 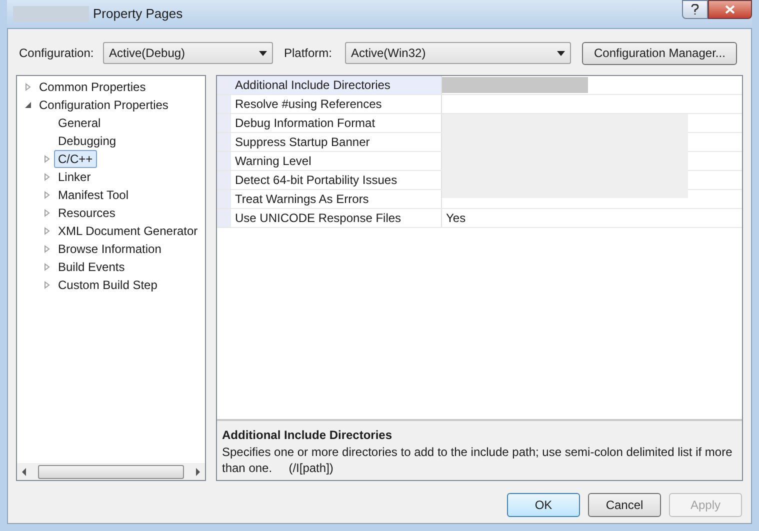 What do you see at coordinates (543, 505) in the screenshot?
I see `dialog-button: OK` at bounding box center [543, 505].